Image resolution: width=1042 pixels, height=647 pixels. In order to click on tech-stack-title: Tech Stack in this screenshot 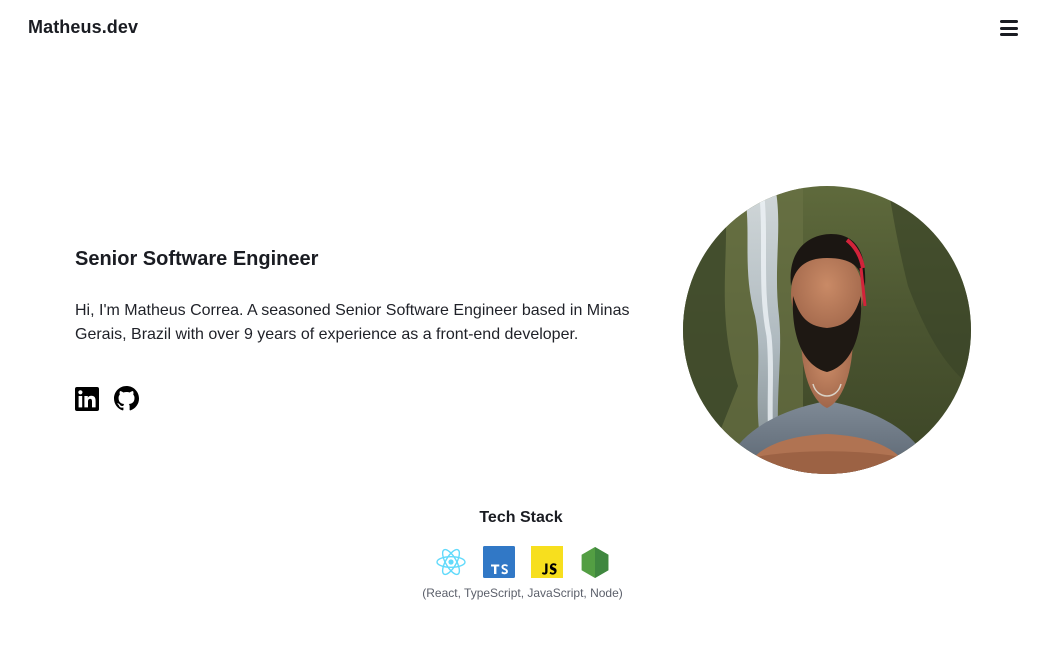, I will do `click(521, 517)`.